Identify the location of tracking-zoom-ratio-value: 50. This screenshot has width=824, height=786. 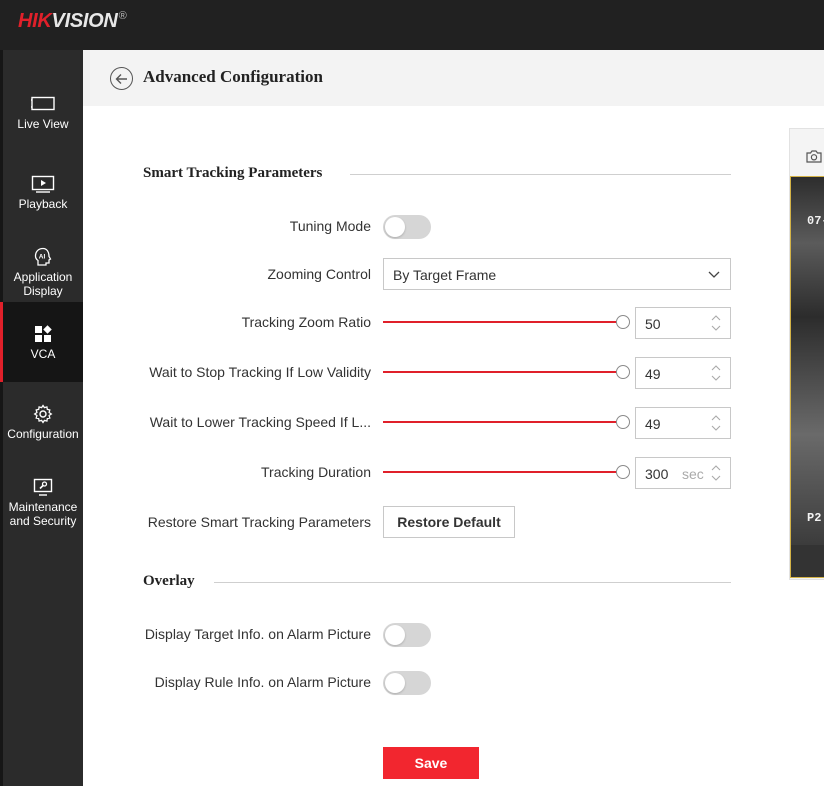
(653, 324).